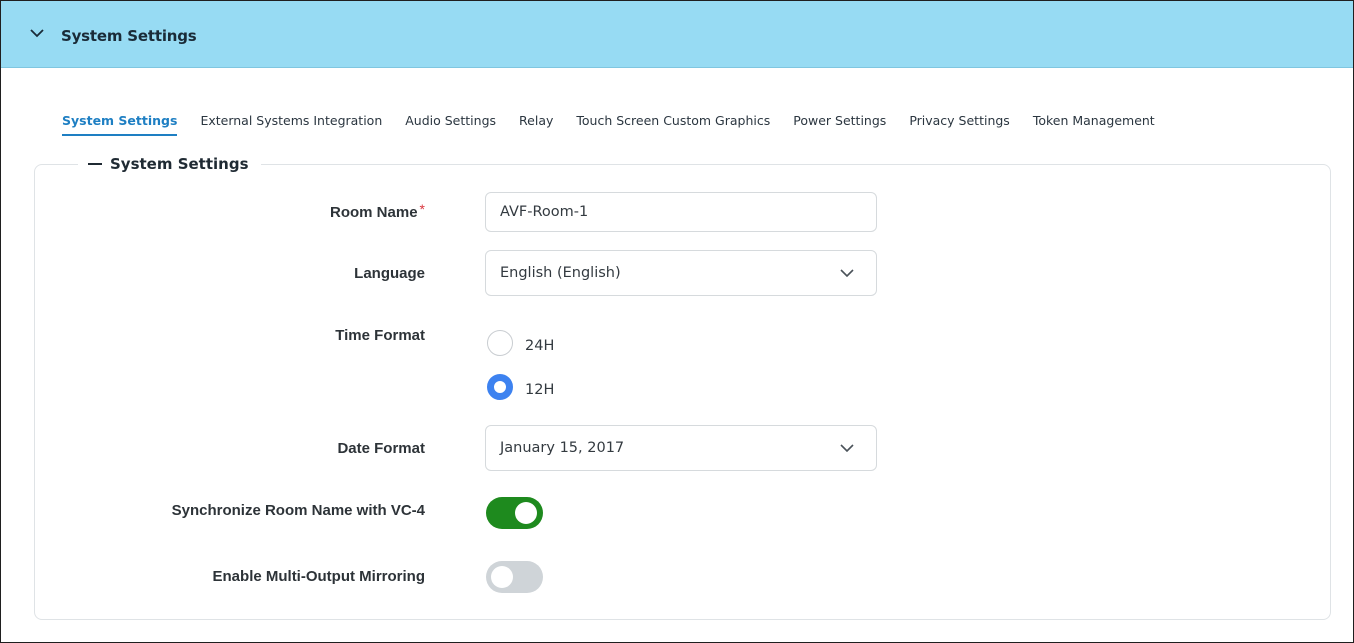 This screenshot has height=643, width=1354. I want to click on section-legend: System Settings, so click(169, 164).